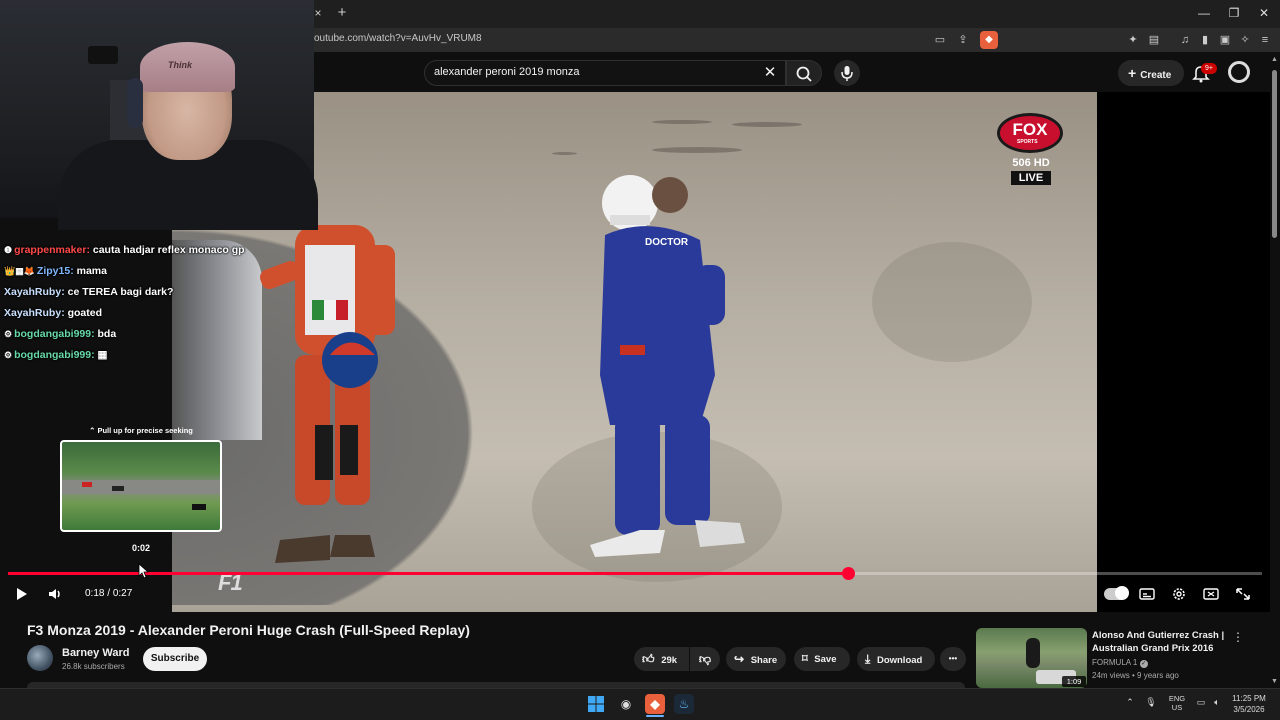  I want to click on play-button, so click(21, 594).